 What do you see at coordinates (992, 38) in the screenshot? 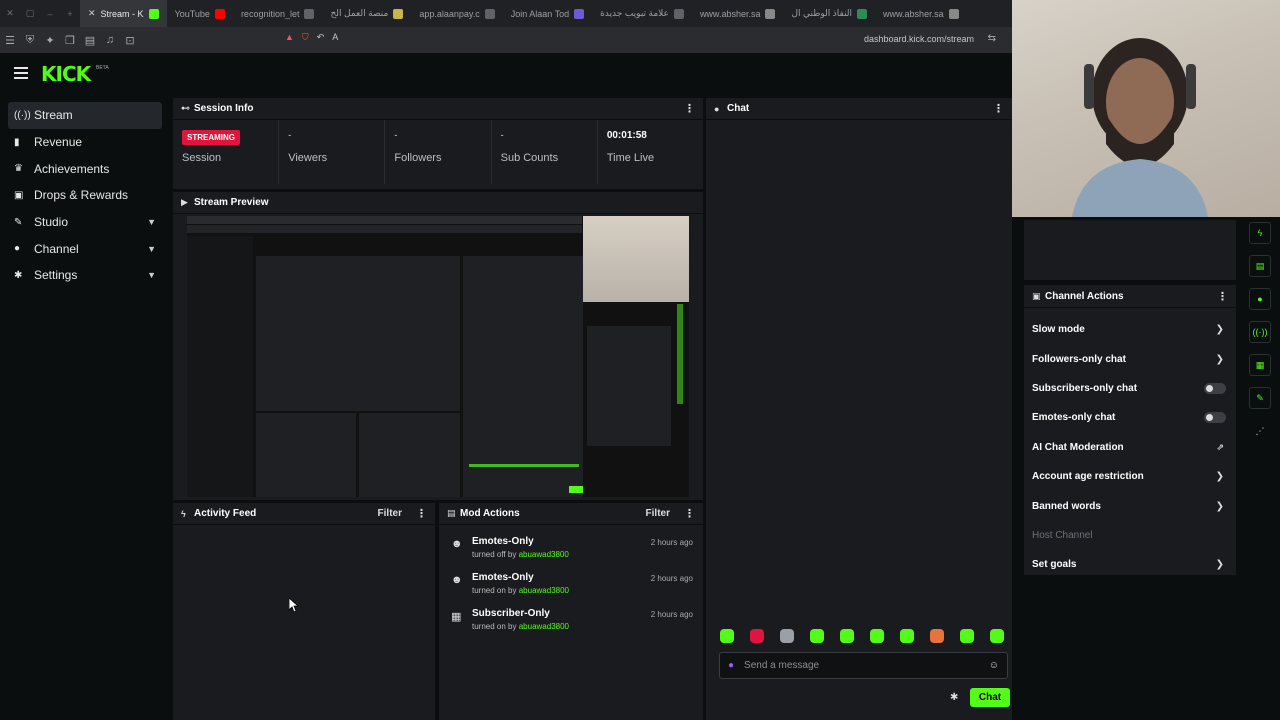
I see `link-icon: ⇆` at bounding box center [992, 38].